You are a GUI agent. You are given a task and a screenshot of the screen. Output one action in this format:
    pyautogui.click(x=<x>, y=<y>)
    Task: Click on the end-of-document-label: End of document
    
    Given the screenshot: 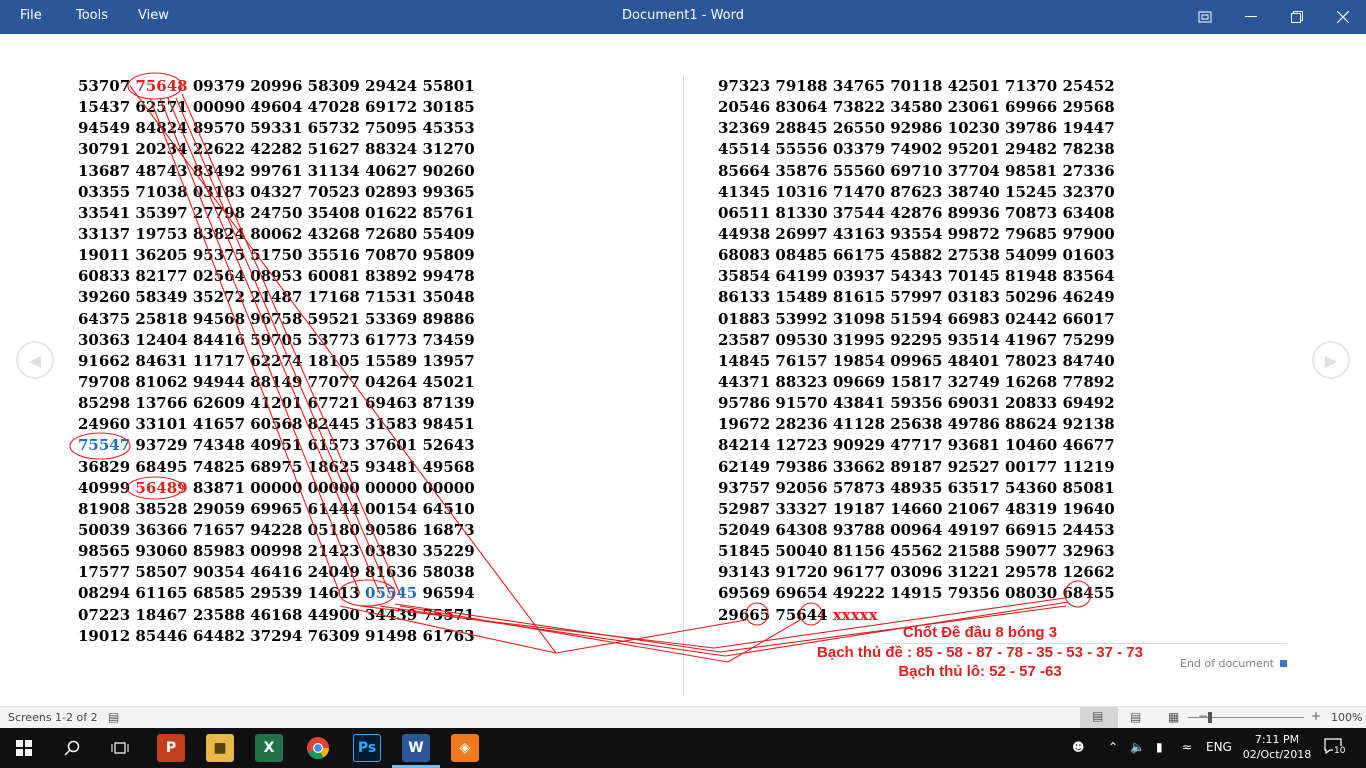 What is the action you would take?
    pyautogui.click(x=1227, y=663)
    